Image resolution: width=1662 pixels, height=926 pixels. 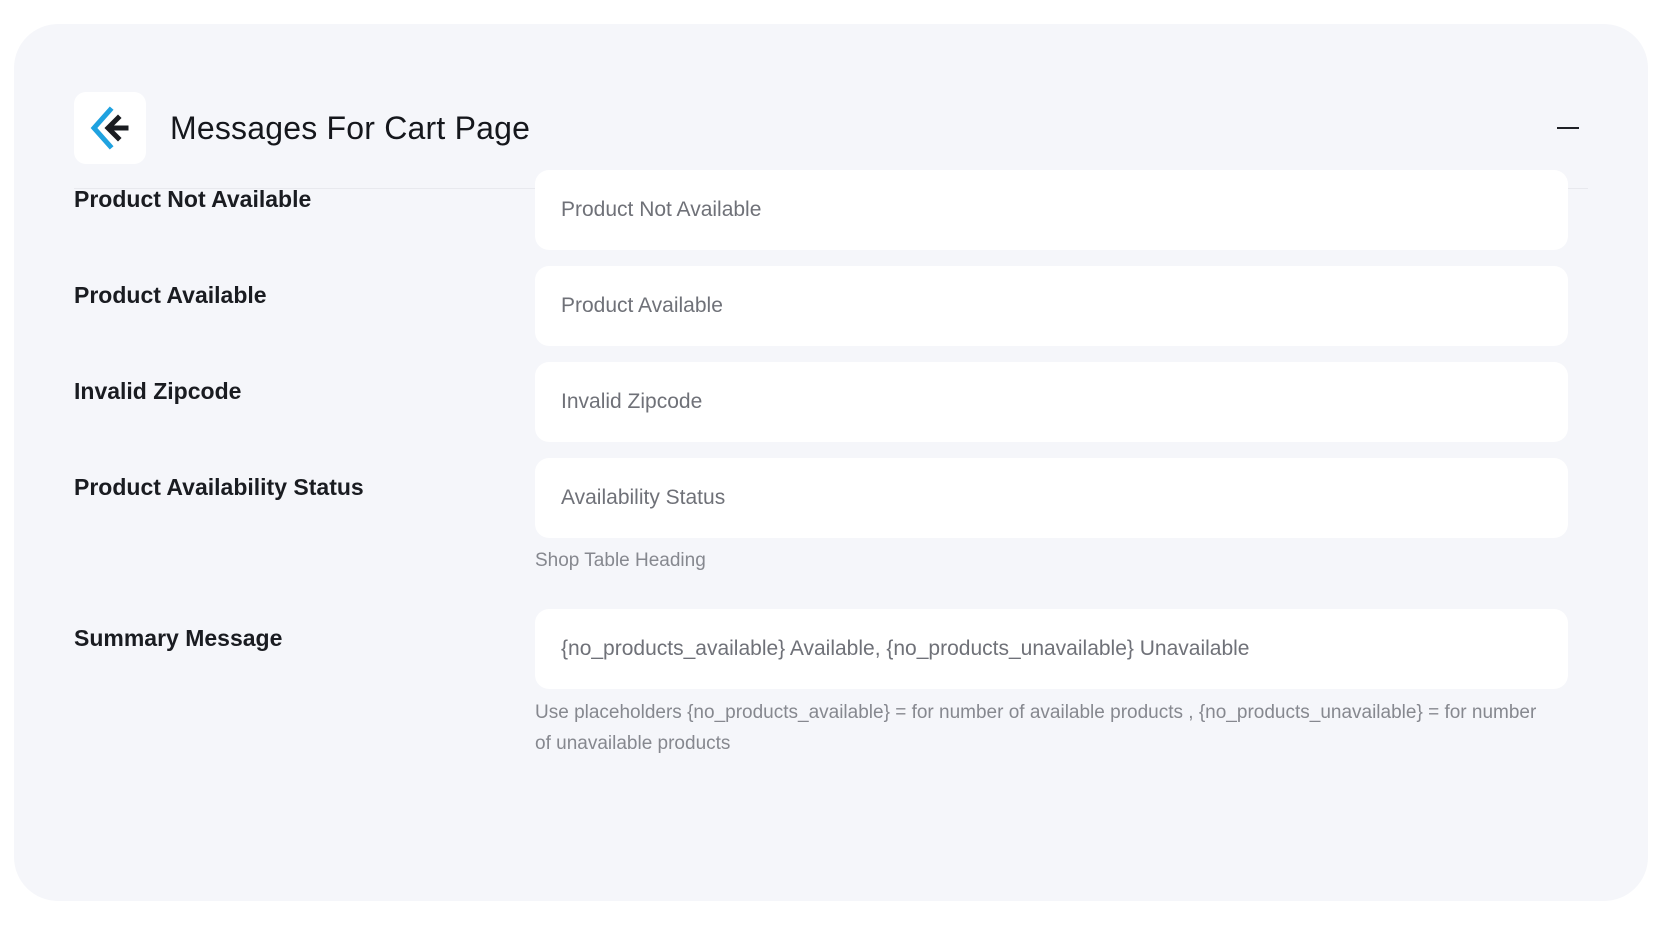 I want to click on logo, so click(x=110, y=128).